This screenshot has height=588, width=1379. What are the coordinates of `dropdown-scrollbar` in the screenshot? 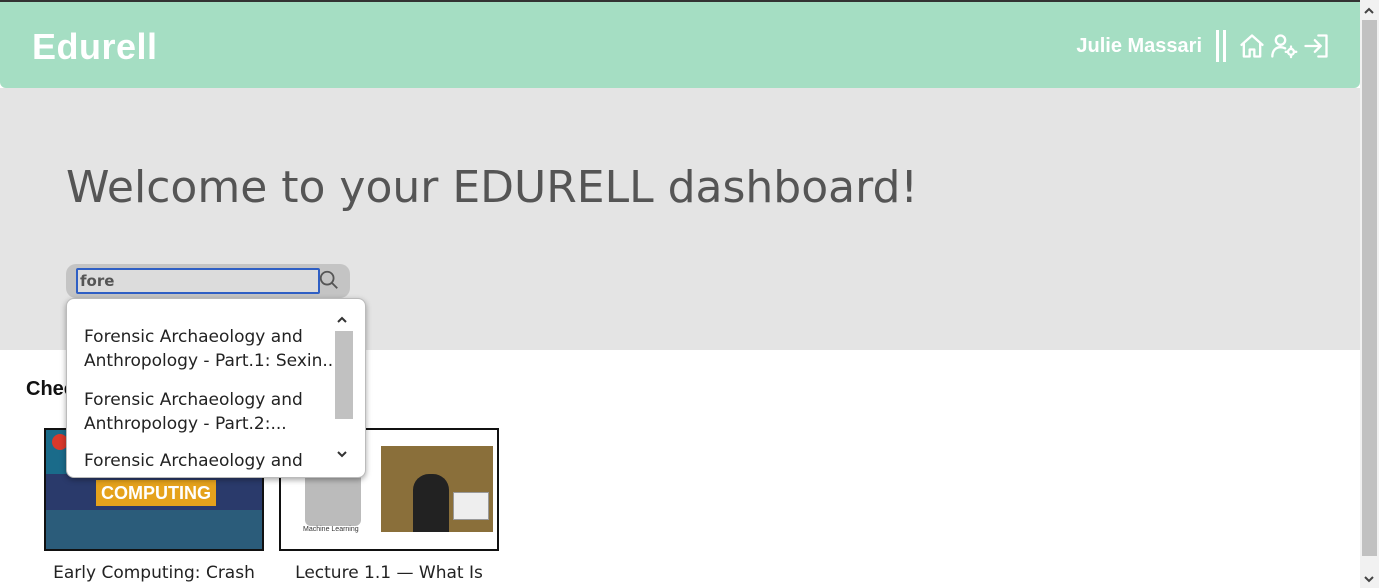 It's located at (343, 389).